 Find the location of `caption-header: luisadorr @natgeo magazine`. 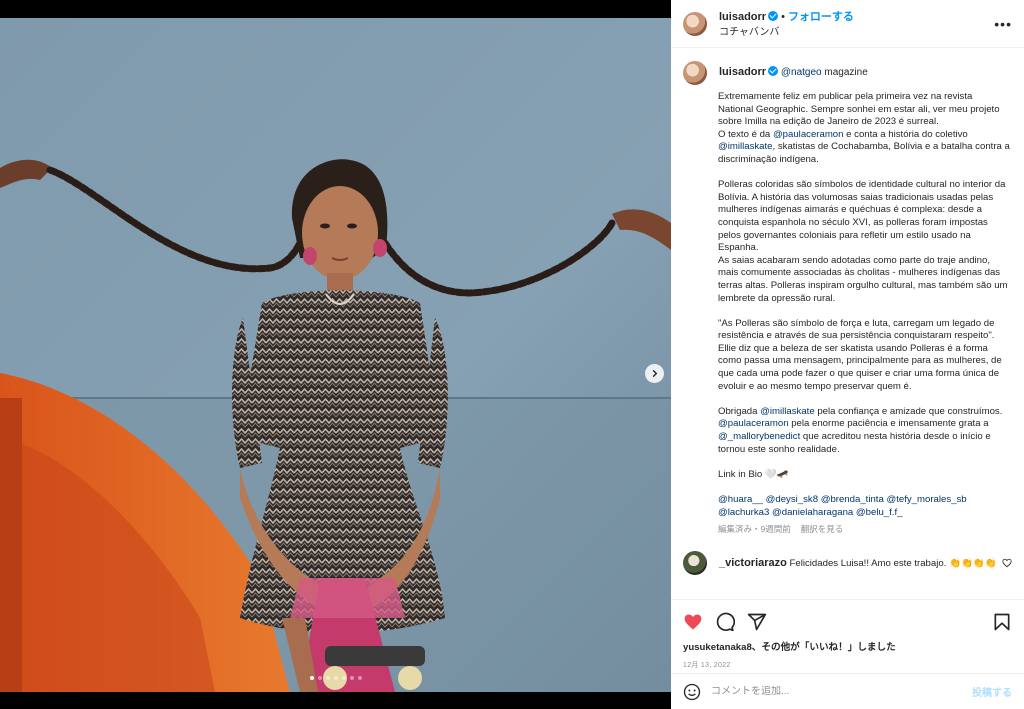

caption-header: luisadorr @natgeo magazine is located at coordinates (847, 67).